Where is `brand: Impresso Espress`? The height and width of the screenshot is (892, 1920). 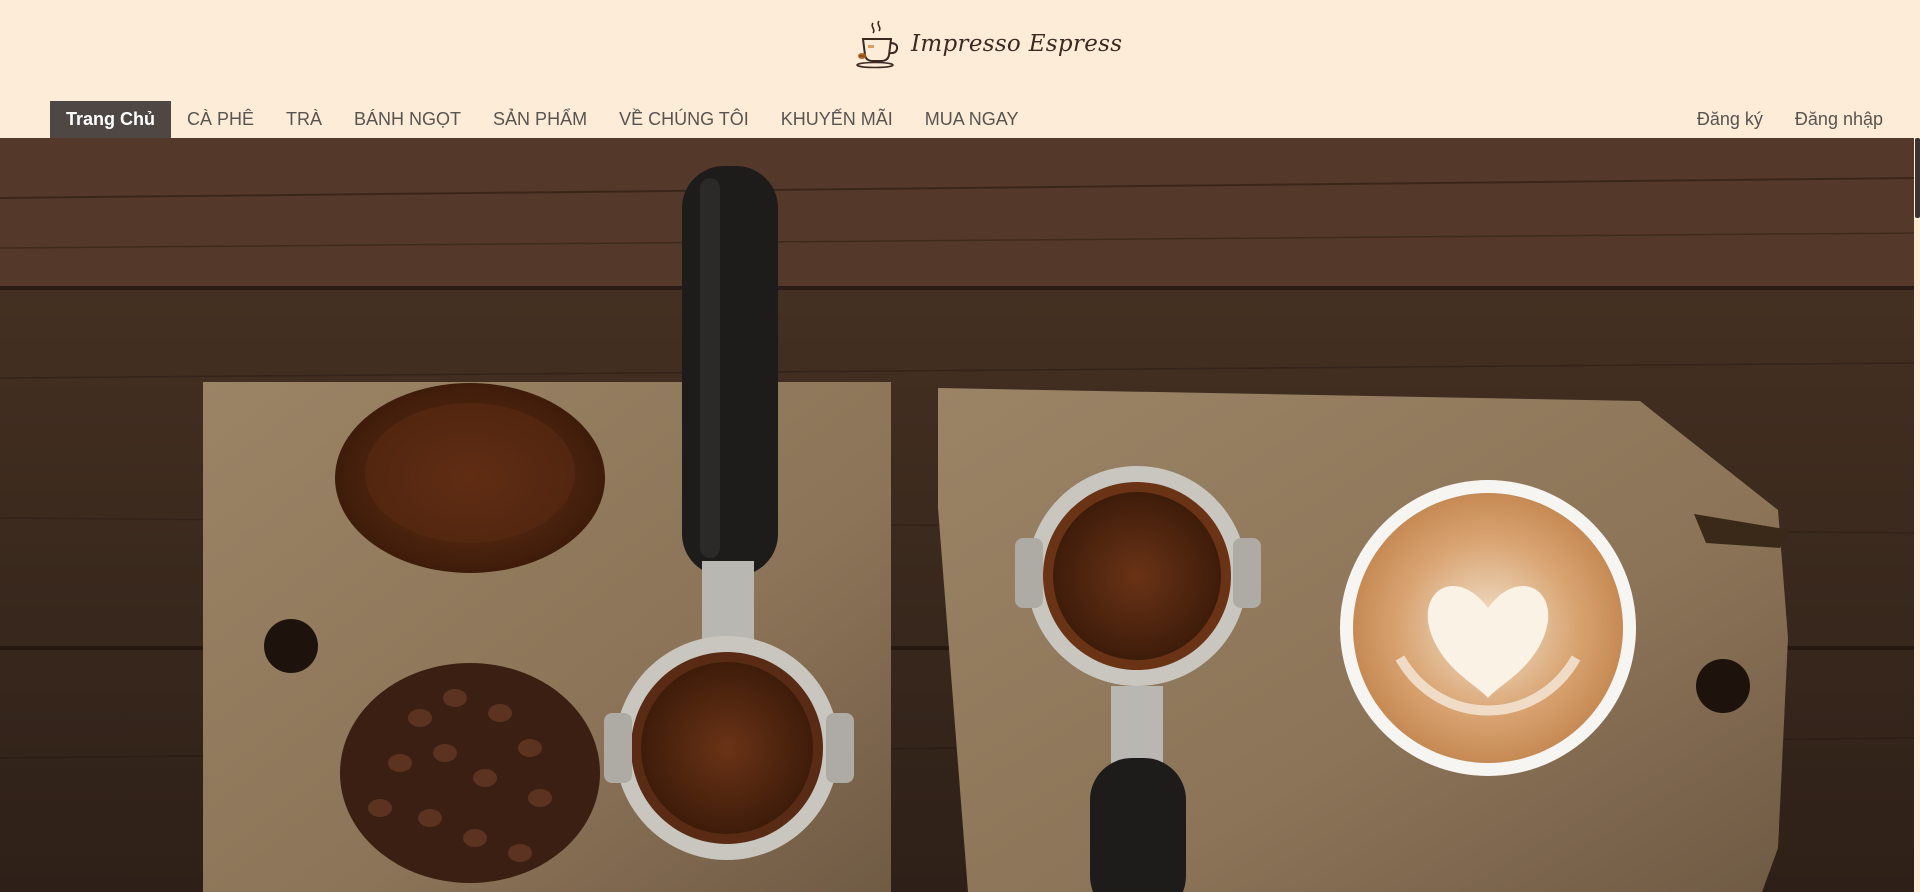
brand: Impresso Espress is located at coordinates (987, 44).